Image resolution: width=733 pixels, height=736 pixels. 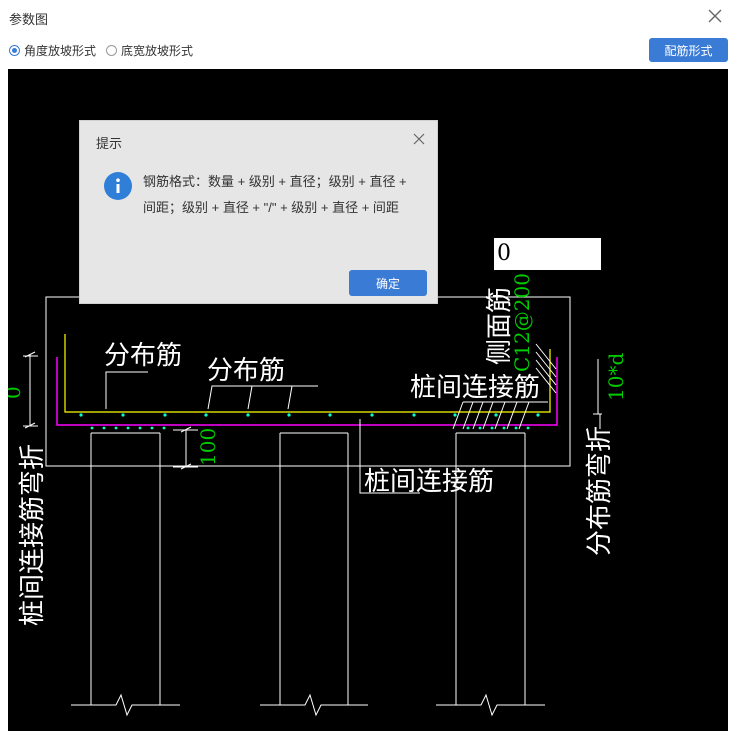 I want to click on label-pile-connection-bend: 桩间连接筋弯折, so click(x=33, y=535).